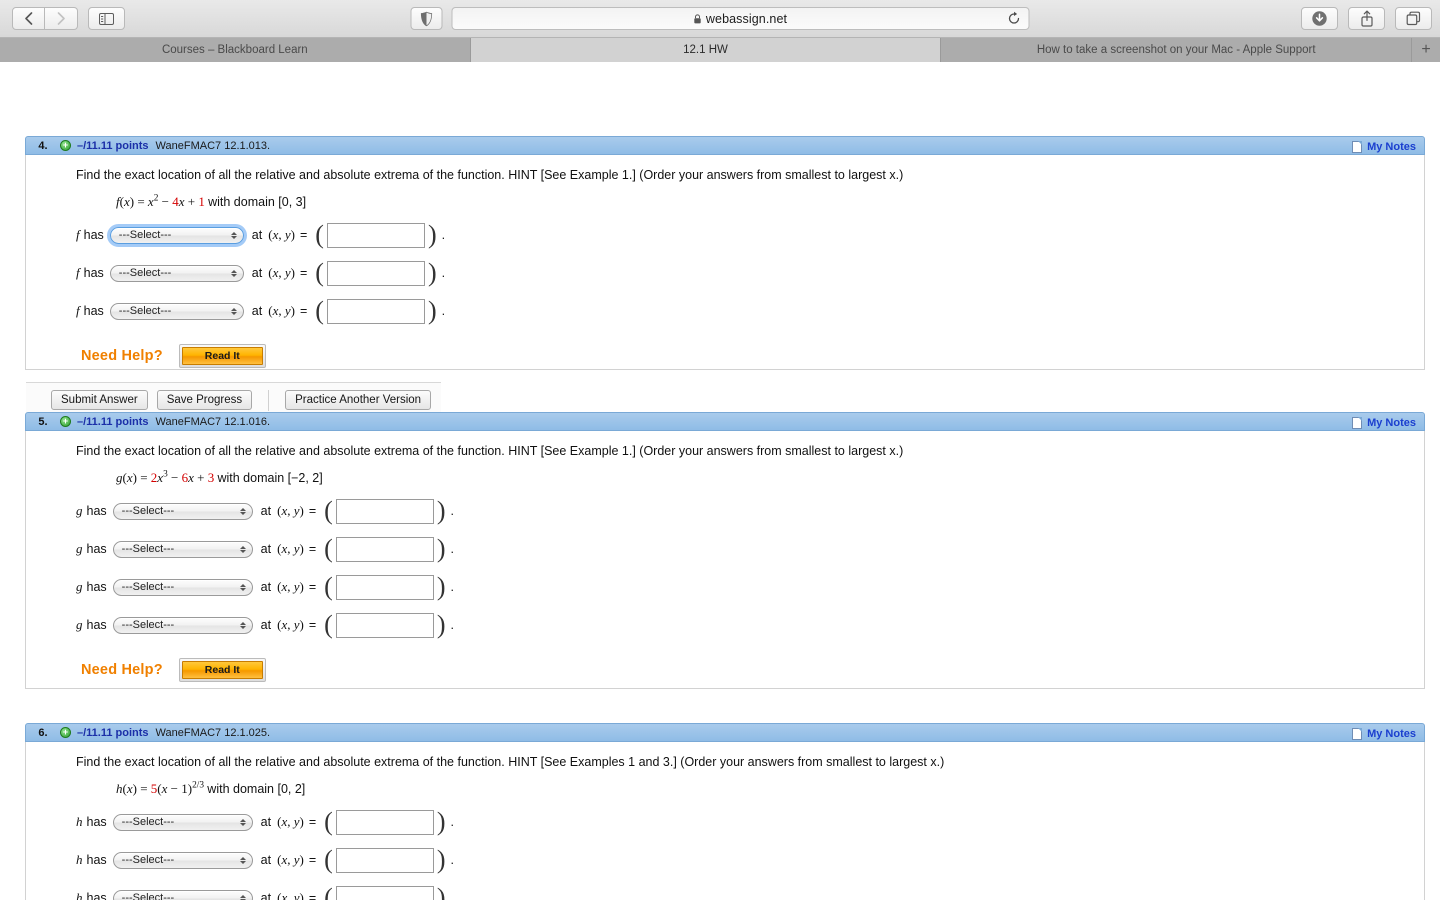  What do you see at coordinates (1384, 422) in the screenshot?
I see `my-notes-link-5: My Notes` at bounding box center [1384, 422].